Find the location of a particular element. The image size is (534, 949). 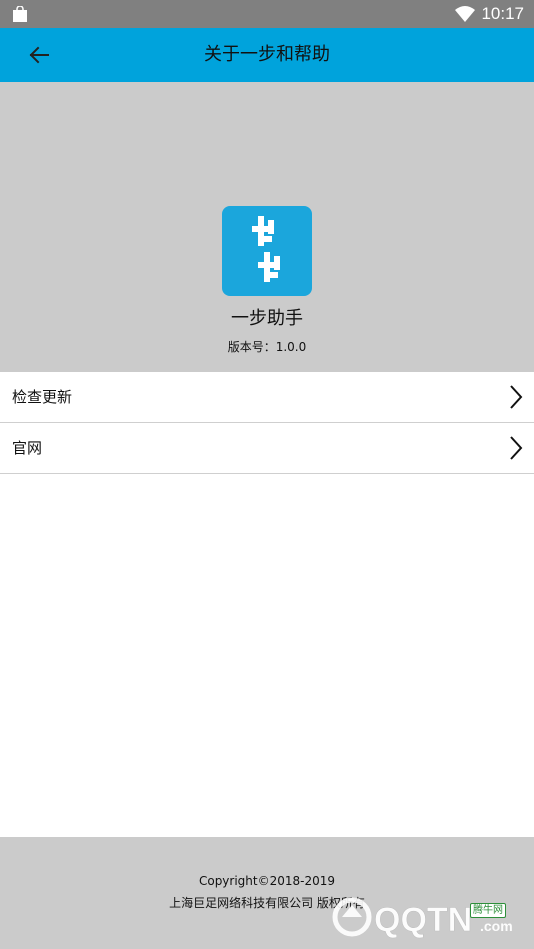

svg-text: .com is located at coordinates (496, 926).